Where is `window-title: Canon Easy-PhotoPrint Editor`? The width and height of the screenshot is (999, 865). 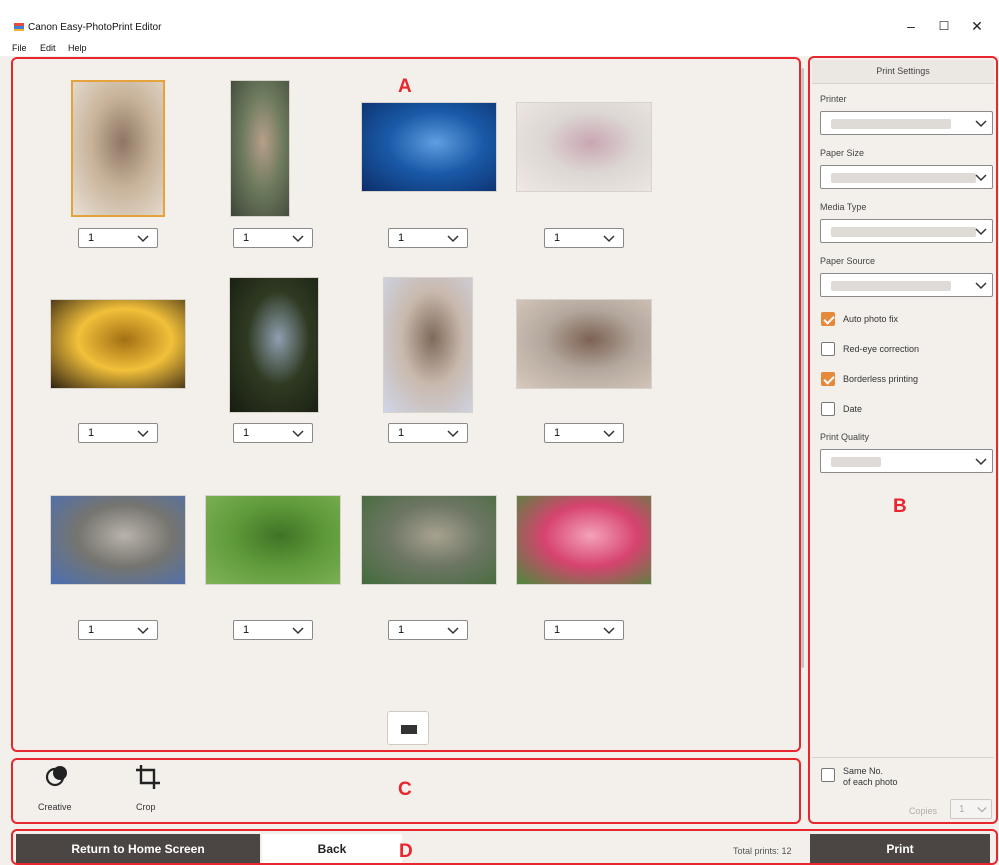
window-title: Canon Easy-PhotoPrint Editor is located at coordinates (95, 27).